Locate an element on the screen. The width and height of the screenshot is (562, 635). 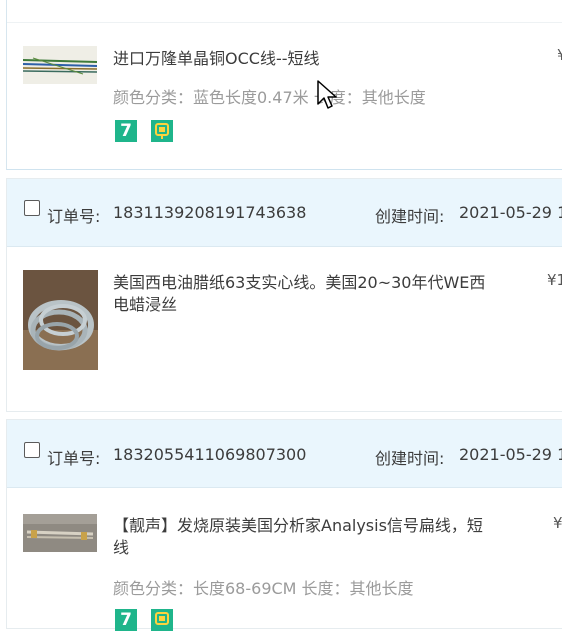
product-title: 进口万隆单晶铜OCC线--短线 is located at coordinates (216, 59).